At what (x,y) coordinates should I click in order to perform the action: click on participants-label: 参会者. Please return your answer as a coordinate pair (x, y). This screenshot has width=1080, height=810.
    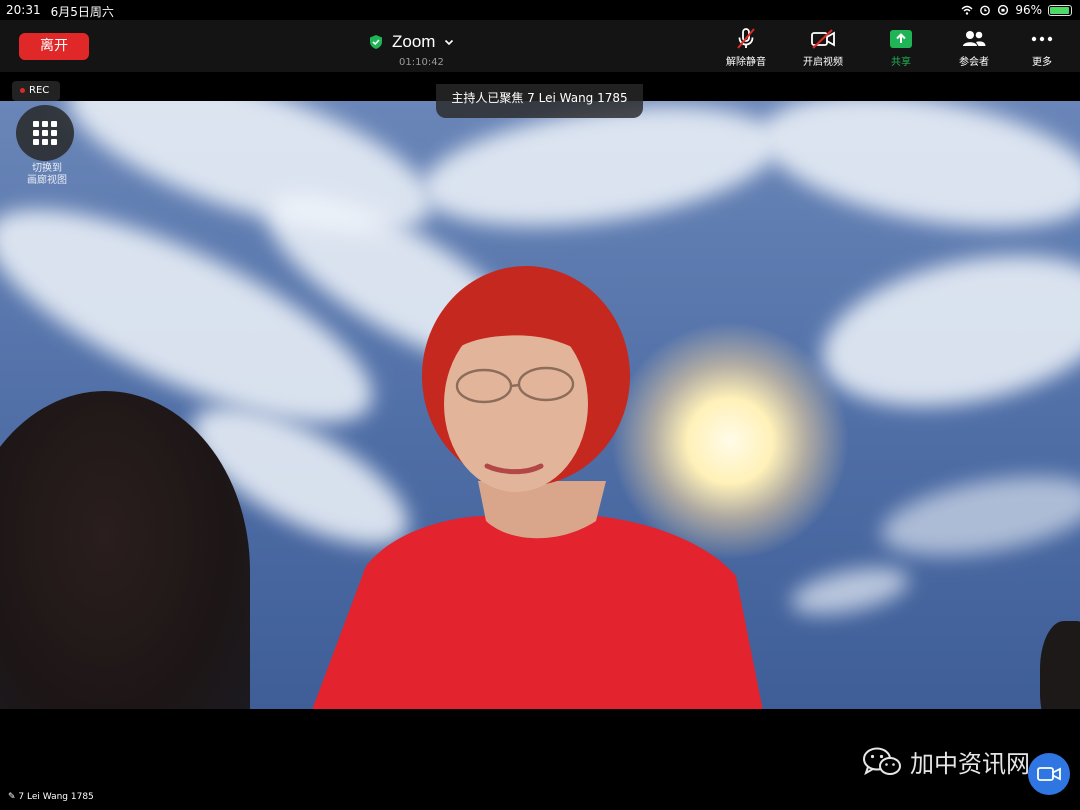
    Looking at the image, I should click on (974, 62).